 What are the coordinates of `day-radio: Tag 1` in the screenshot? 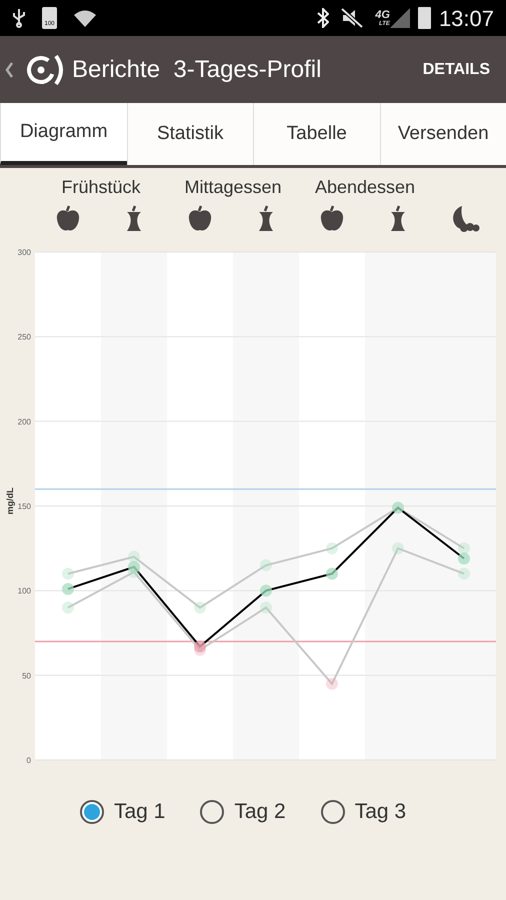 It's located at (123, 812).